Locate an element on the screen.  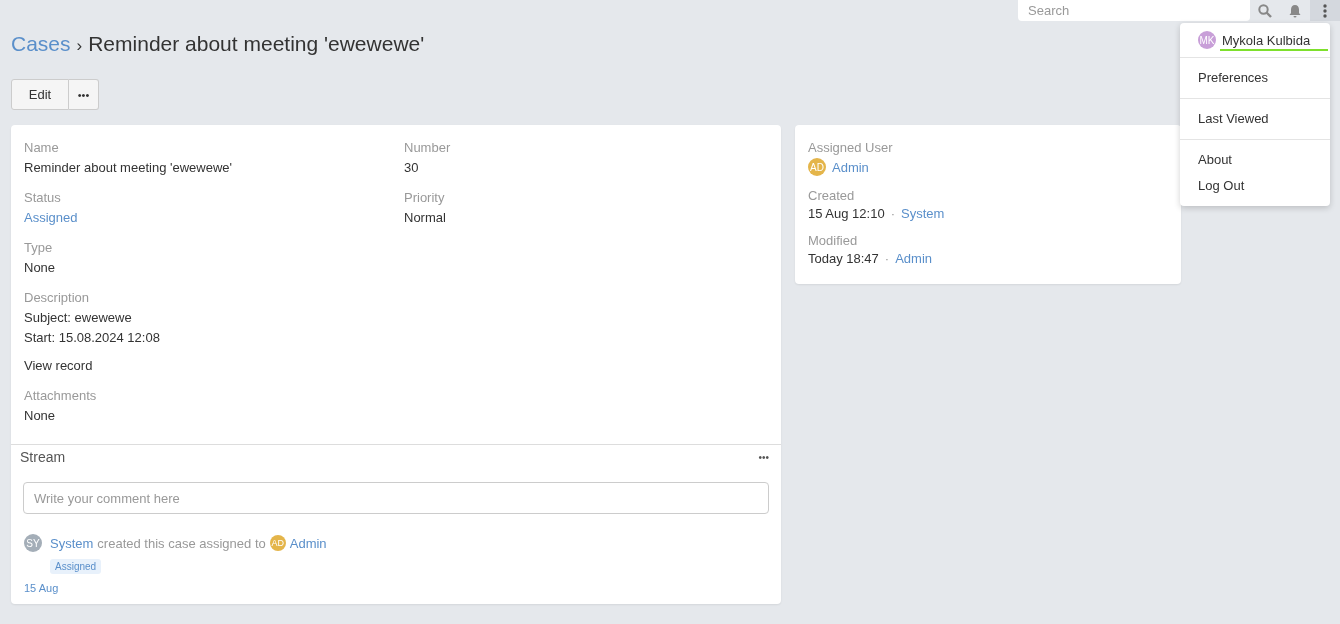
field-value: Normal is located at coordinates (425, 218).